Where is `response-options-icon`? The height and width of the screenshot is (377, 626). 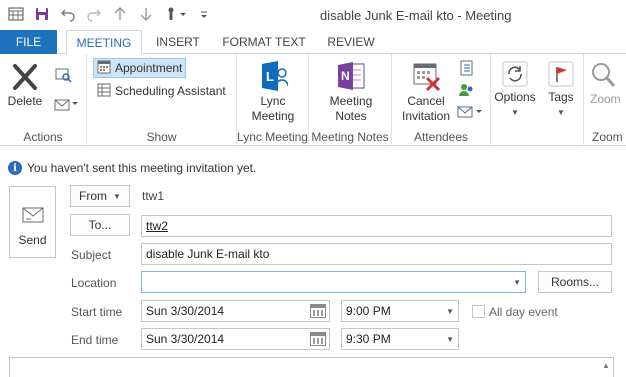 response-options-icon is located at coordinates (470, 112).